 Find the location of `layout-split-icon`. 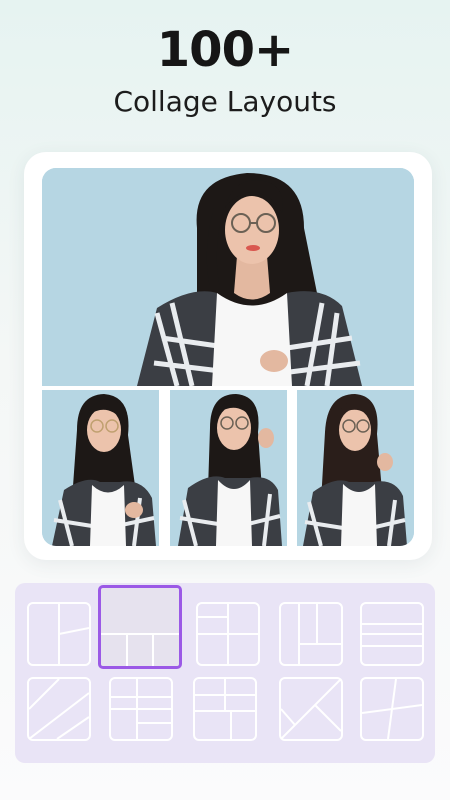

layout-split-icon is located at coordinates (73, 634).